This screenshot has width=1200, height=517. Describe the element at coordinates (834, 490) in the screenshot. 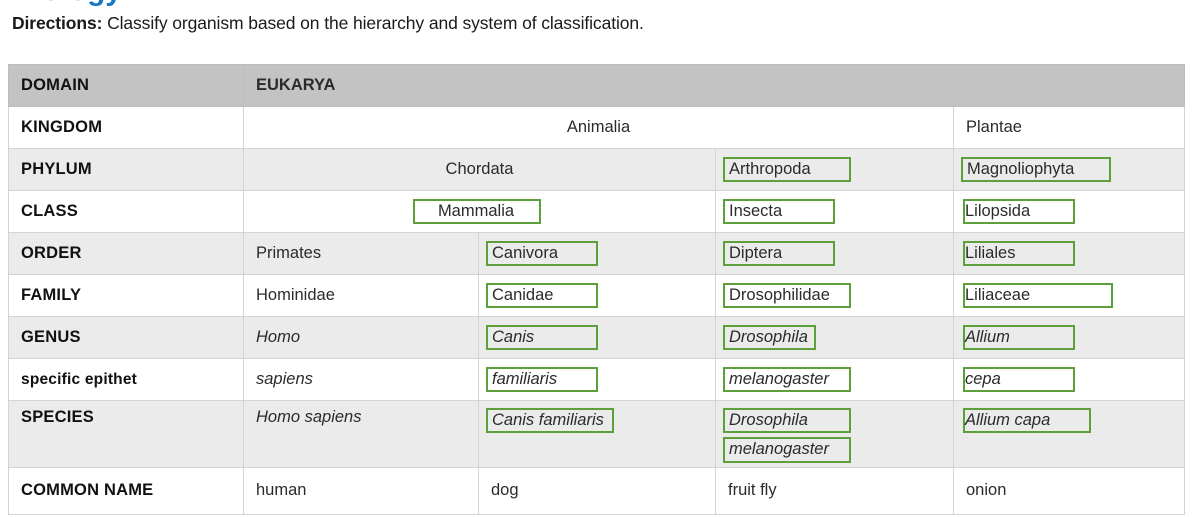

I see `taxon-cell: fruit fly` at that location.